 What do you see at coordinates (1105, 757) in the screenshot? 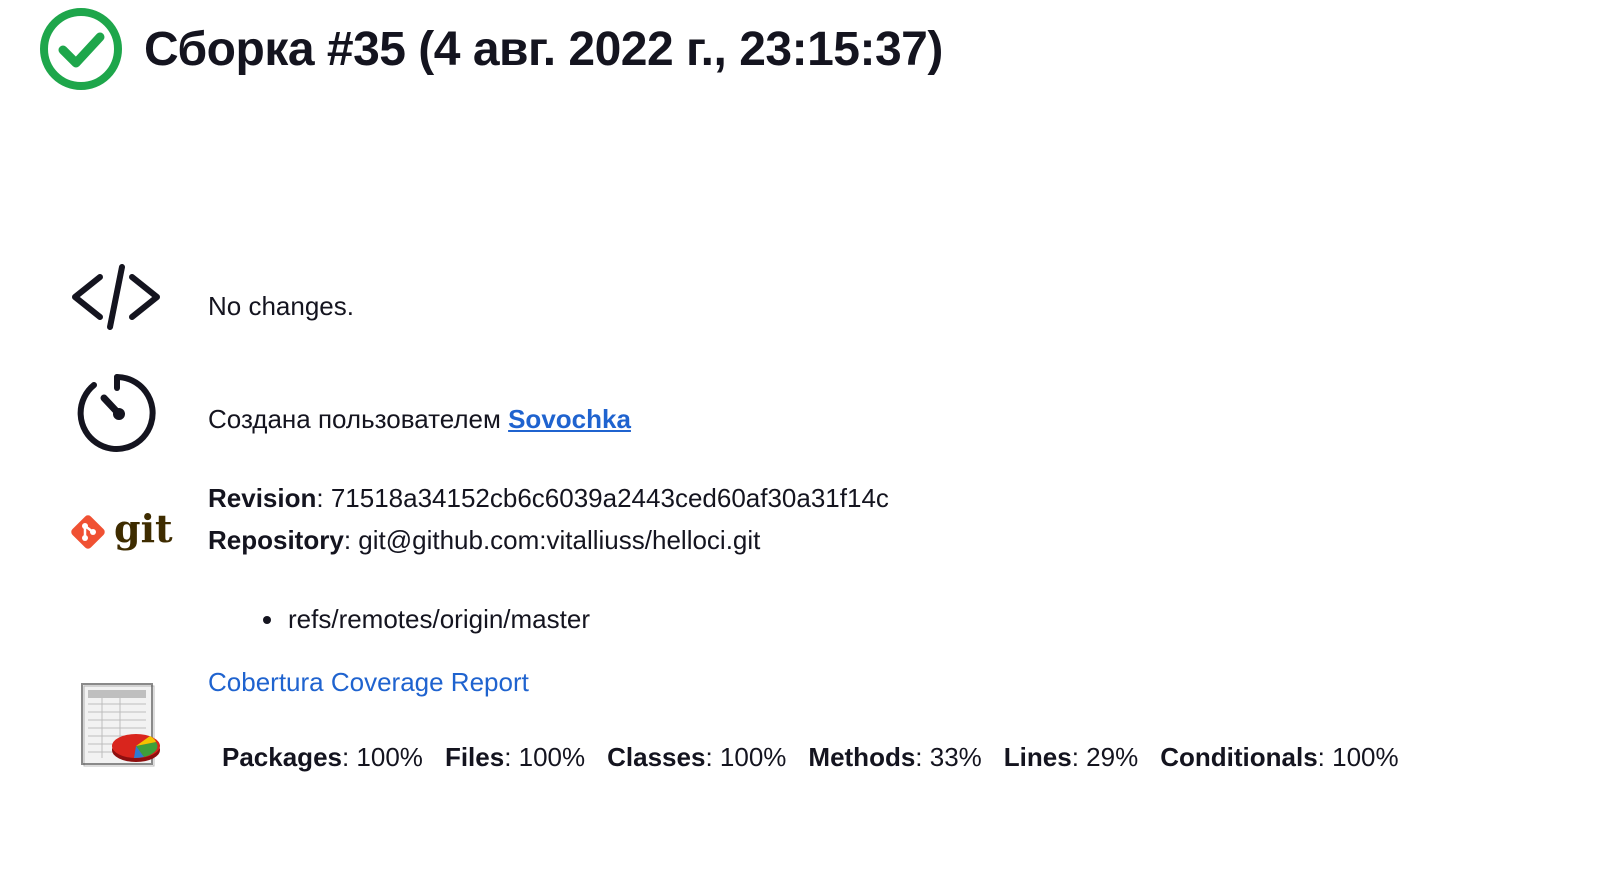
I see `stat-value: : 29%` at bounding box center [1105, 757].